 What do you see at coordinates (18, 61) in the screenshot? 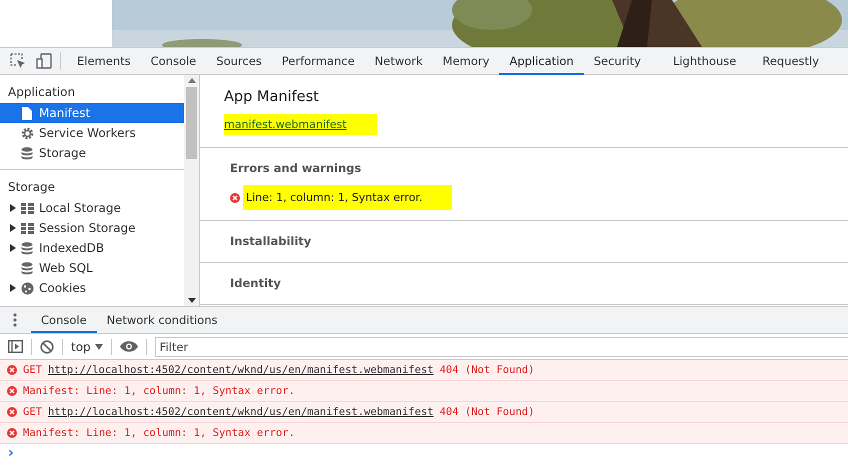
I see `inspect-icon` at bounding box center [18, 61].